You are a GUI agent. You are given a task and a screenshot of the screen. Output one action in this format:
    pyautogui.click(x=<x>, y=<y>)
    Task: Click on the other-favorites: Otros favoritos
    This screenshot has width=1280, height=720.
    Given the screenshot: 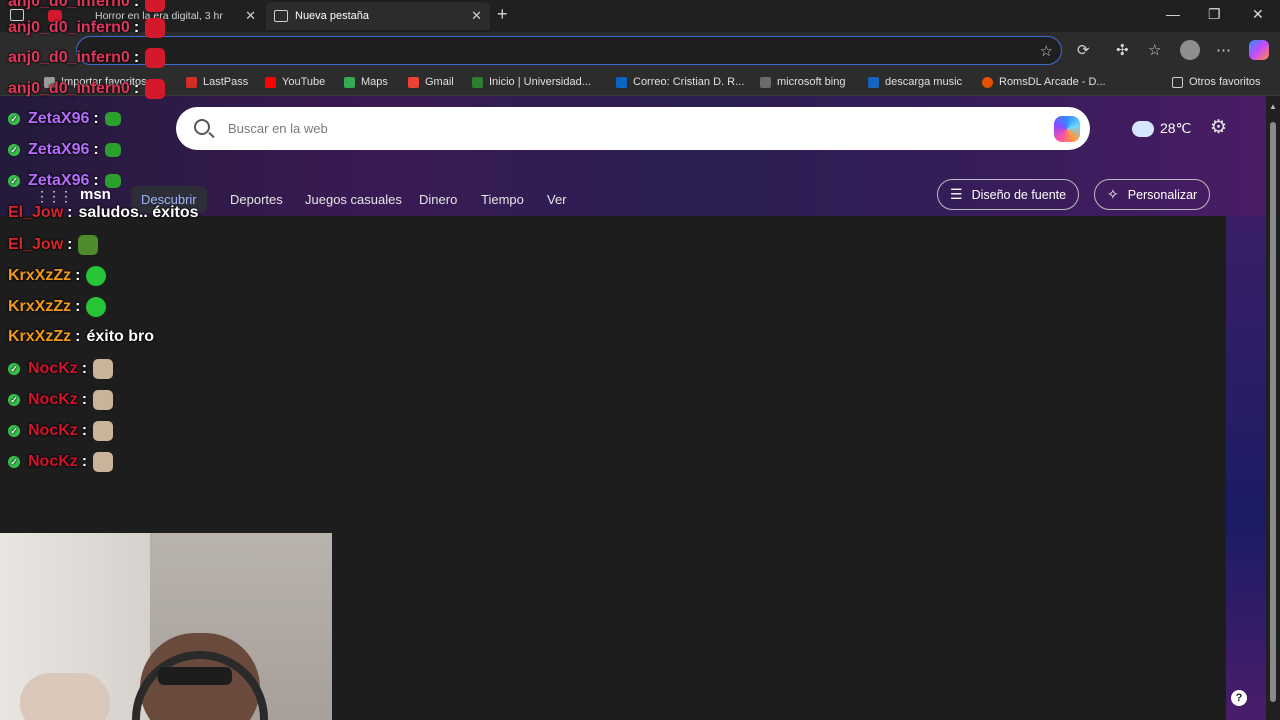 What is the action you would take?
    pyautogui.click(x=1216, y=82)
    